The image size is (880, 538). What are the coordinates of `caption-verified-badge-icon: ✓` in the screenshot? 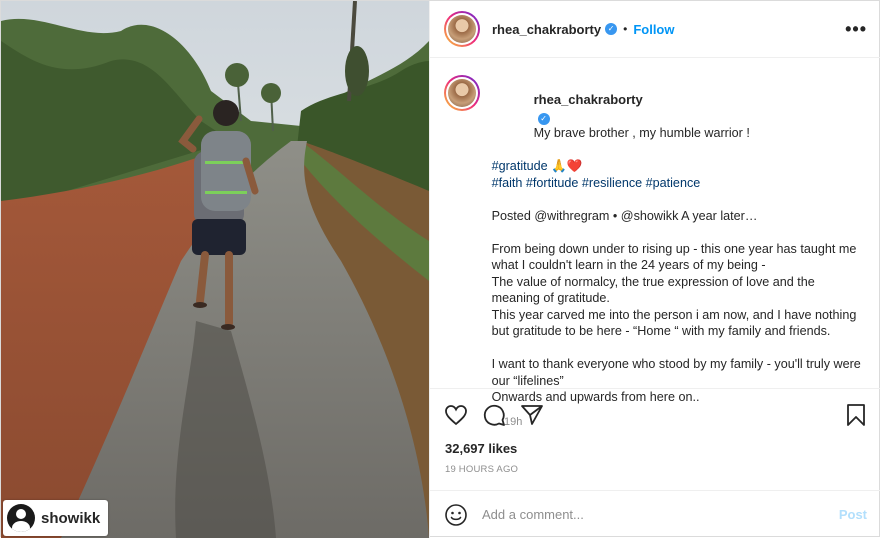 It's located at (543, 119).